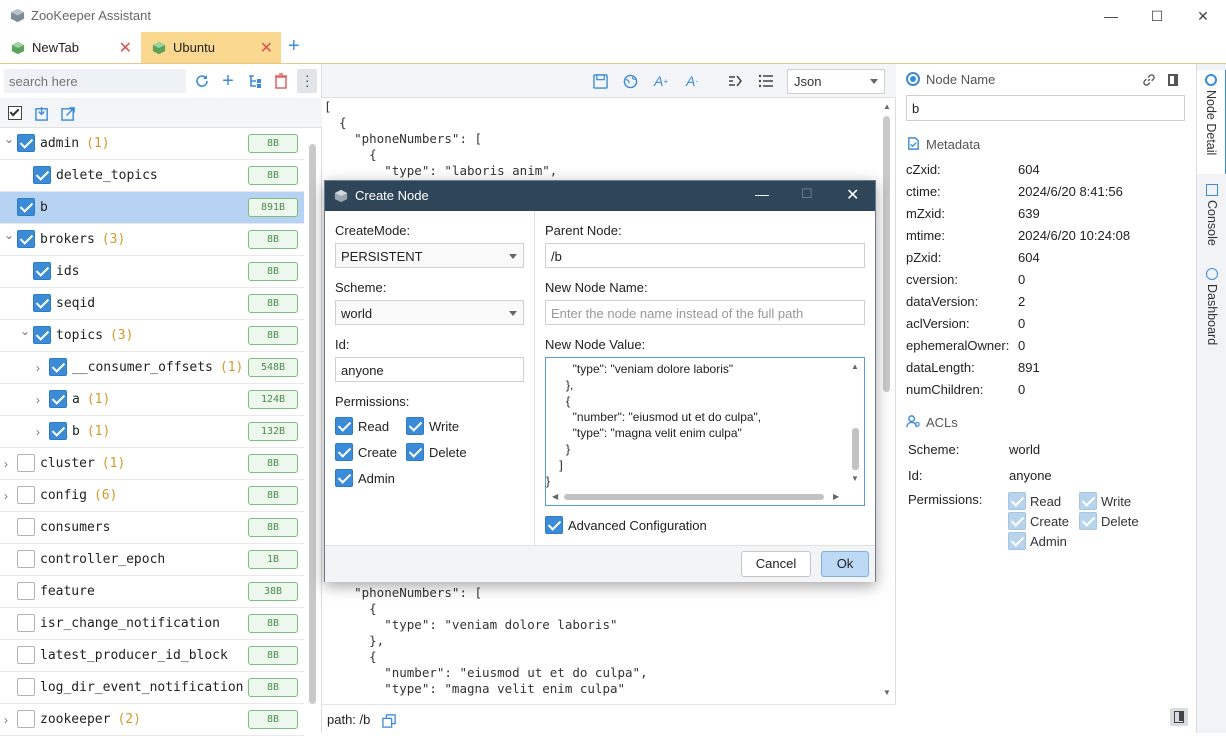 The height and width of the screenshot is (736, 1226). I want to click on close-window-button: ✕, so click(1203, 16).